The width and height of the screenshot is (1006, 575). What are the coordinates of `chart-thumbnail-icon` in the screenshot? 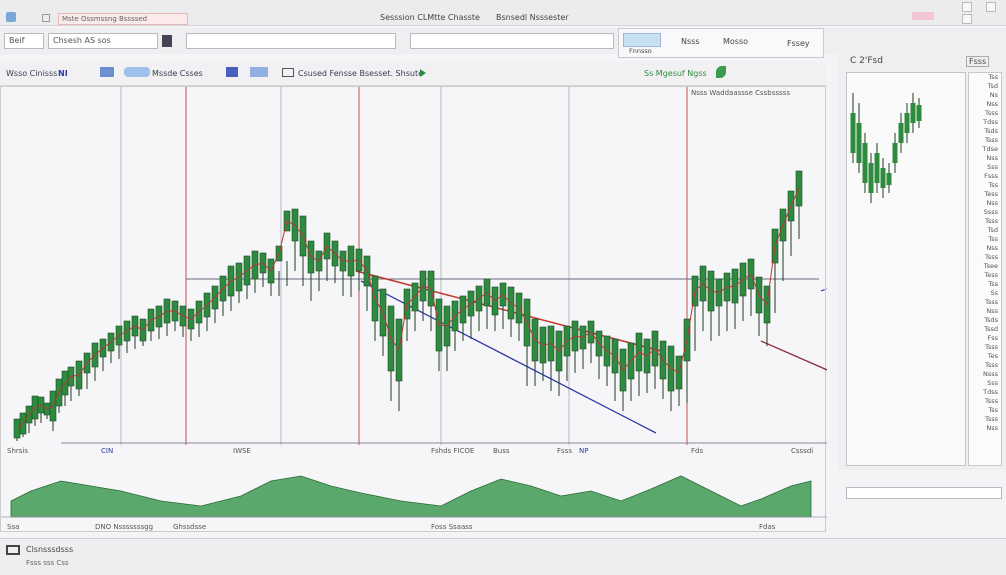 It's located at (642, 40).